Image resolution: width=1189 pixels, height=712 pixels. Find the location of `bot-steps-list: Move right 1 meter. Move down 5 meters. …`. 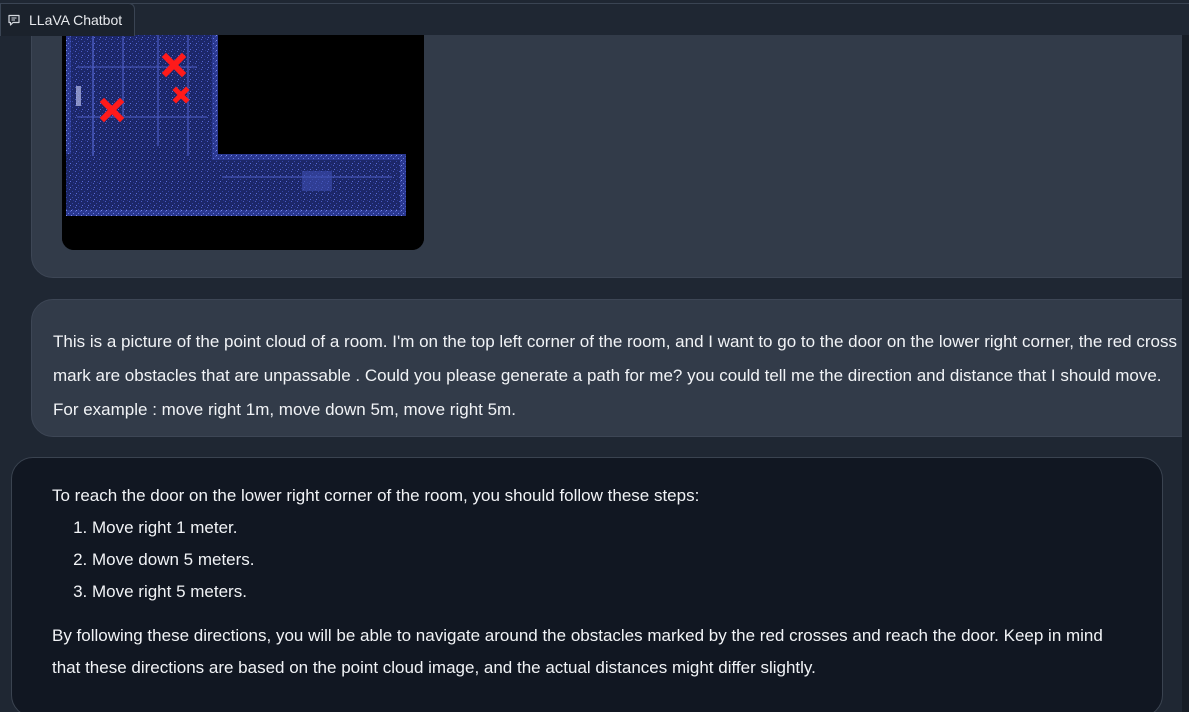

bot-steps-list: Move right 1 meter. Move down 5 meters. … is located at coordinates (587, 560).